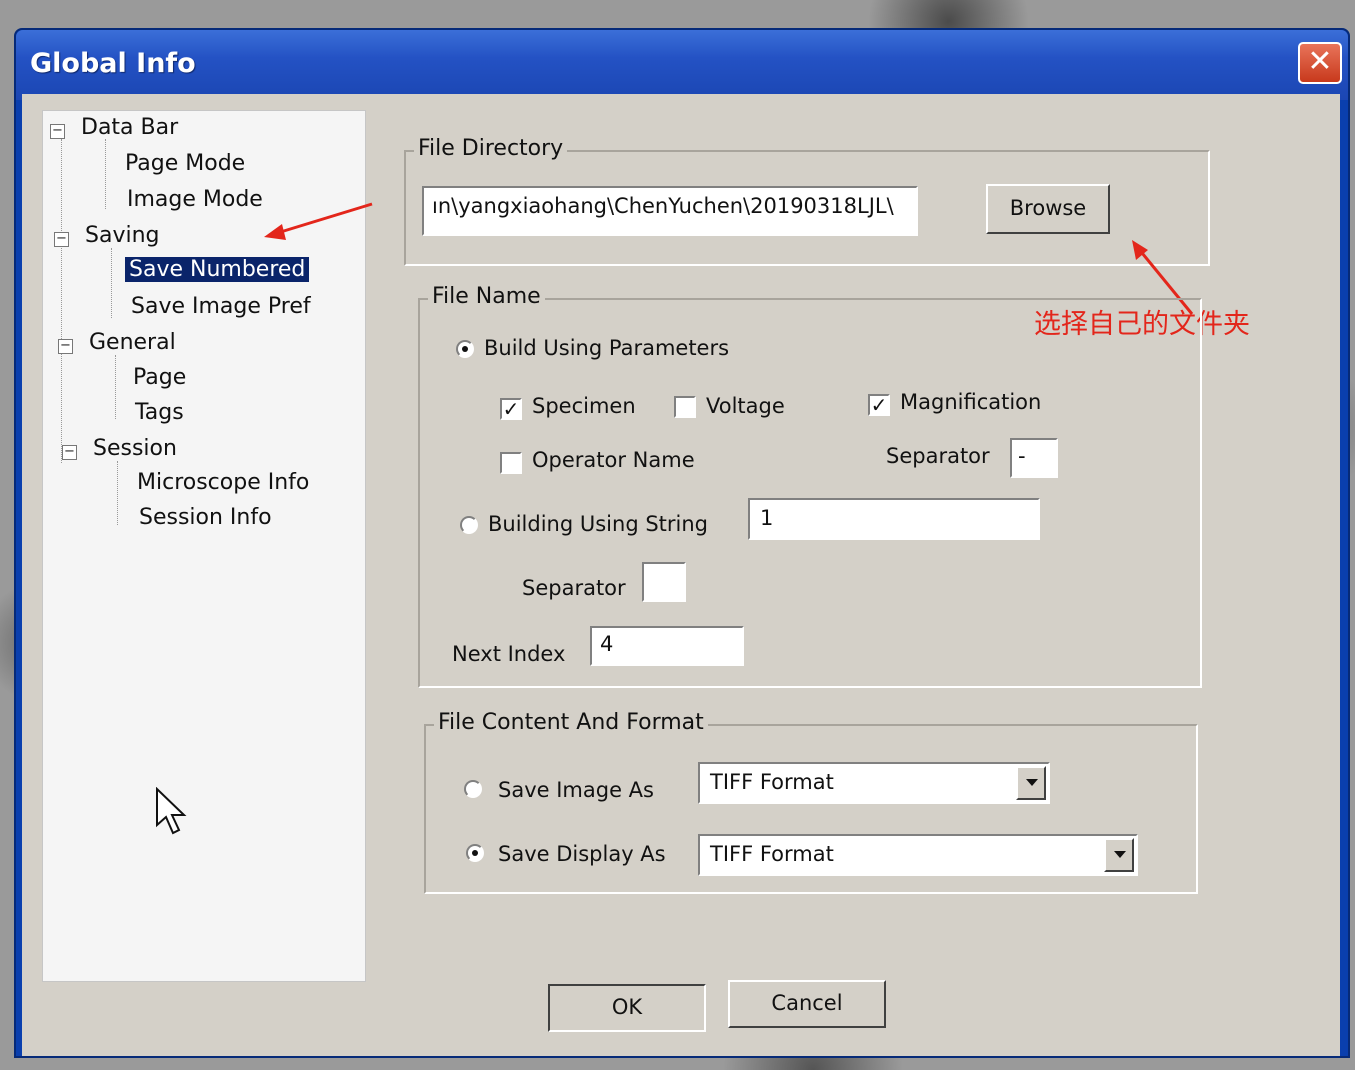 This screenshot has height=1070, width=1355. I want to click on save-image-format-select: TIFF Format, so click(874, 783).